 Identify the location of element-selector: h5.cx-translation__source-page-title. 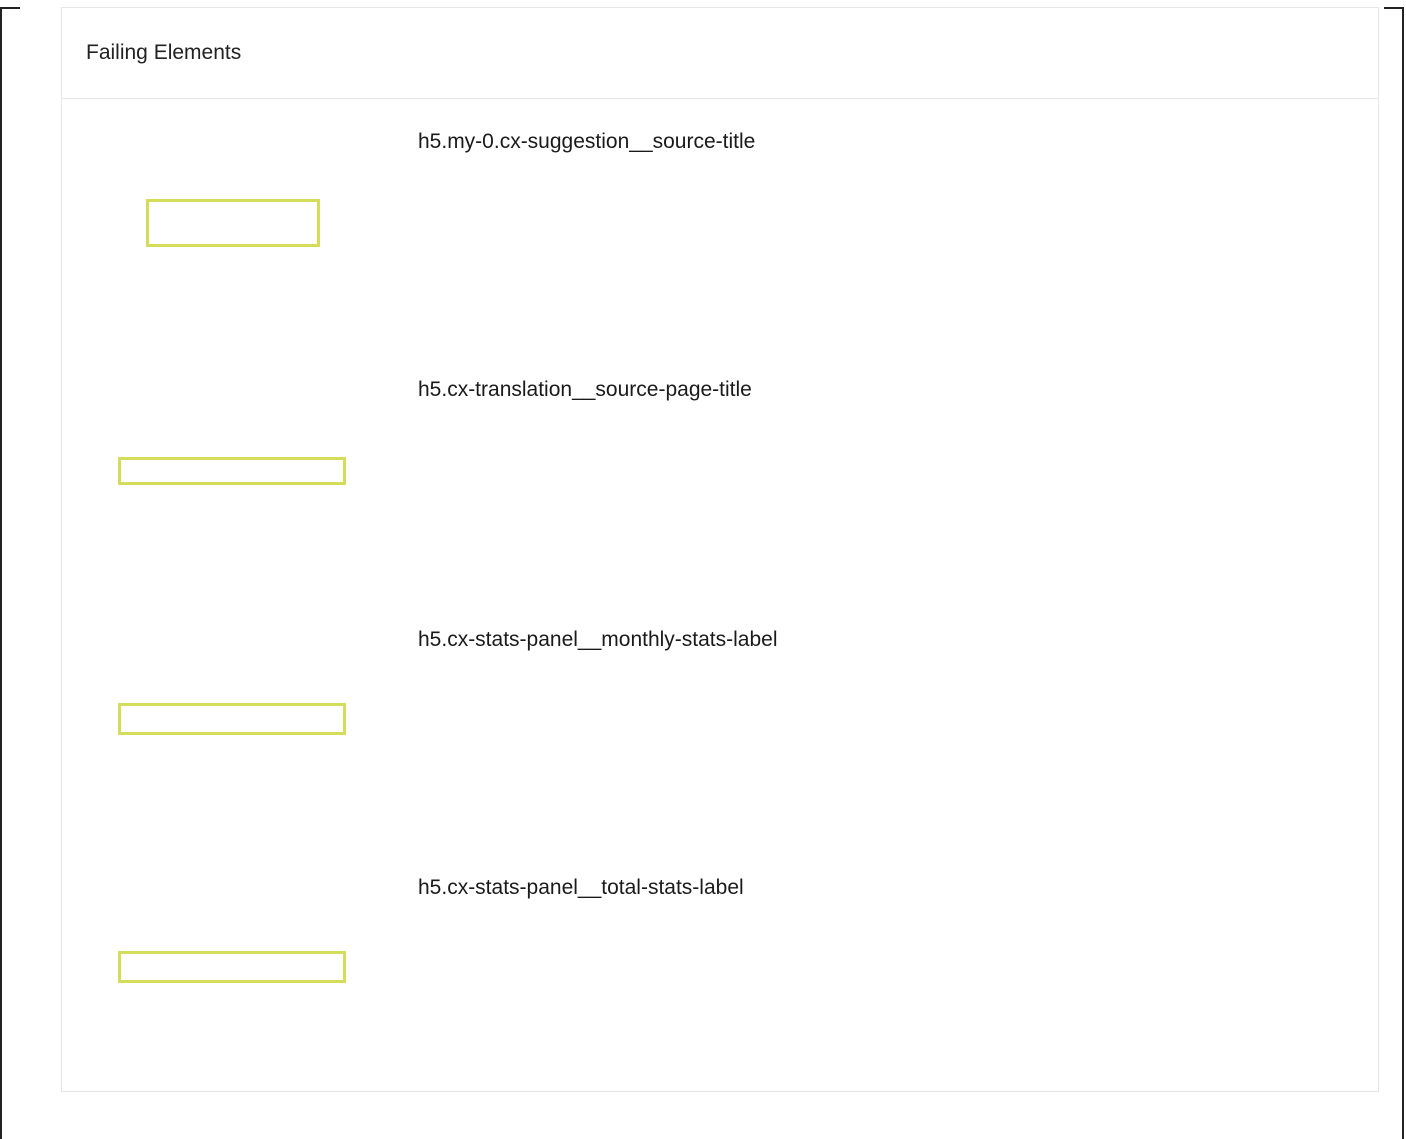
(585, 389).